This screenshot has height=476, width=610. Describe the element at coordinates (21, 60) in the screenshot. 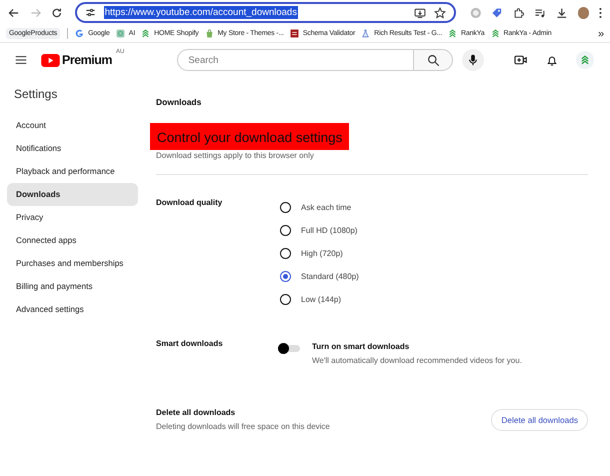

I see `menu-icon` at that location.